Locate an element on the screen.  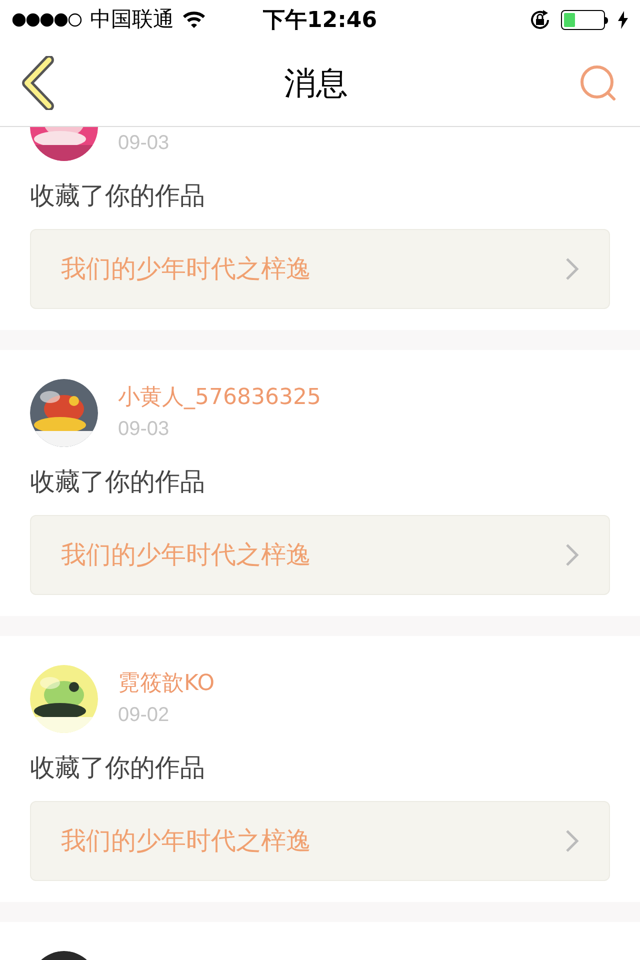
user-name: 霓筱歆KO is located at coordinates (166, 683).